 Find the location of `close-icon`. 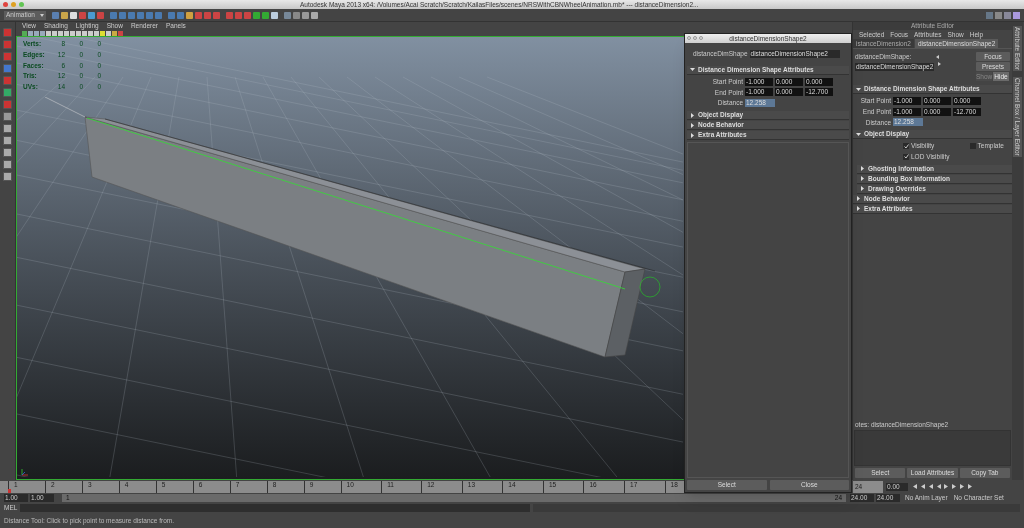

close-icon is located at coordinates (5, 4).